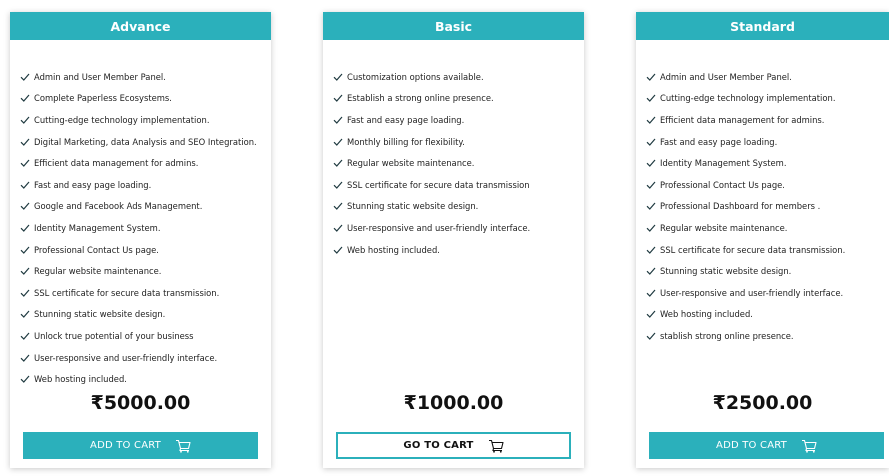 This screenshot has width=889, height=476. What do you see at coordinates (726, 271) in the screenshot?
I see `feature-text: Stunning static website design.` at bounding box center [726, 271].